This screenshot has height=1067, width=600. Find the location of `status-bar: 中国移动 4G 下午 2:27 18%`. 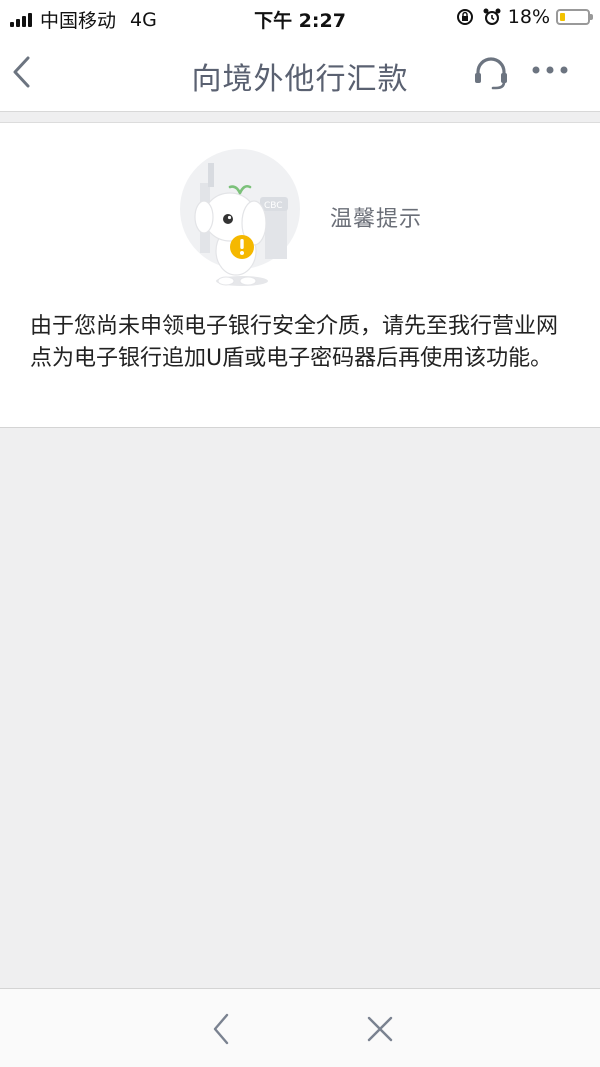

status-bar: 中国移动 4G 下午 2:27 18% is located at coordinates (300, 17).